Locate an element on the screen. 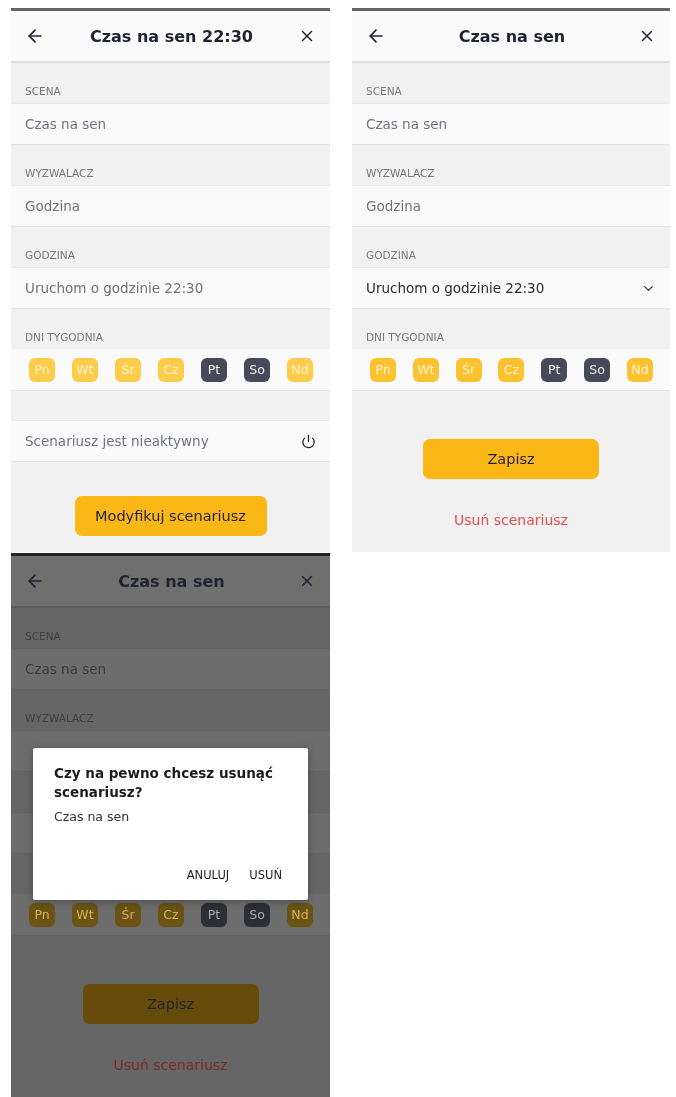 Image resolution: width=676 pixels, height=1097 pixels. dialog-button: ANULUJ is located at coordinates (208, 875).